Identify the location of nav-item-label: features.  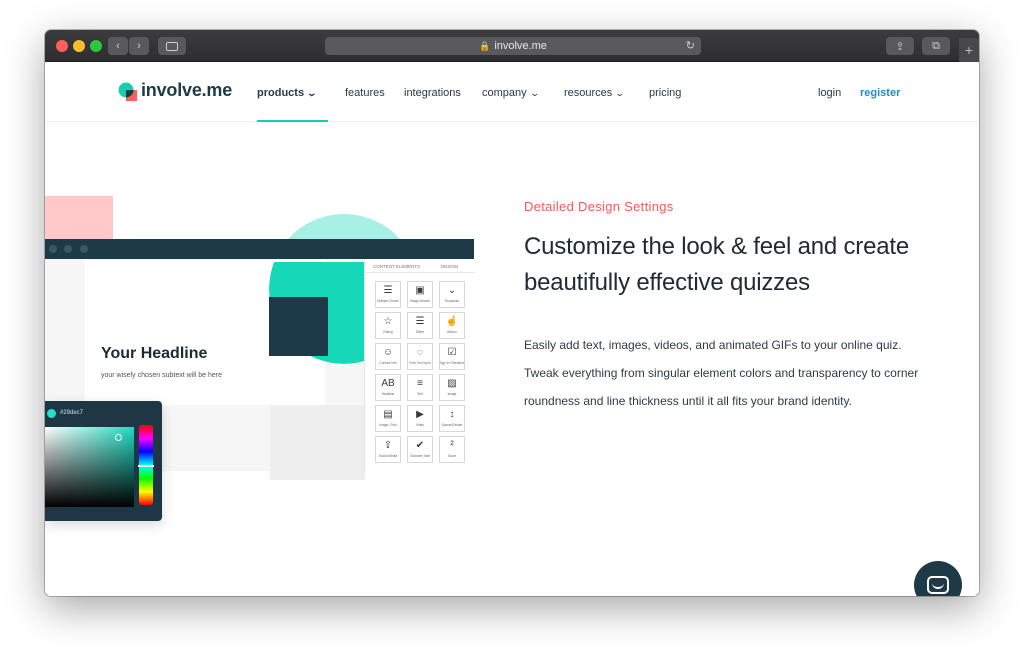
(365, 93).